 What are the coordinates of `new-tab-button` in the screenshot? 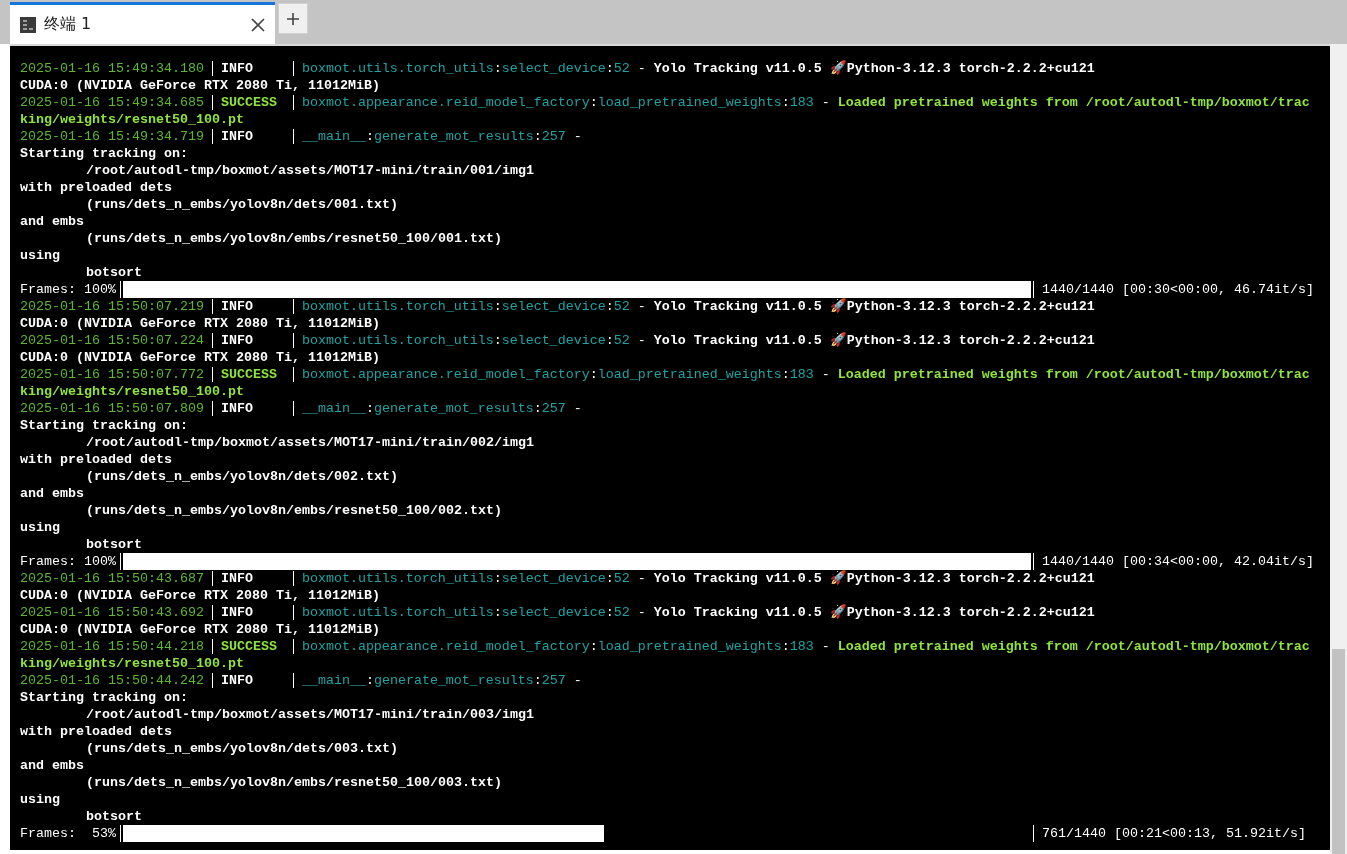 It's located at (293, 18).